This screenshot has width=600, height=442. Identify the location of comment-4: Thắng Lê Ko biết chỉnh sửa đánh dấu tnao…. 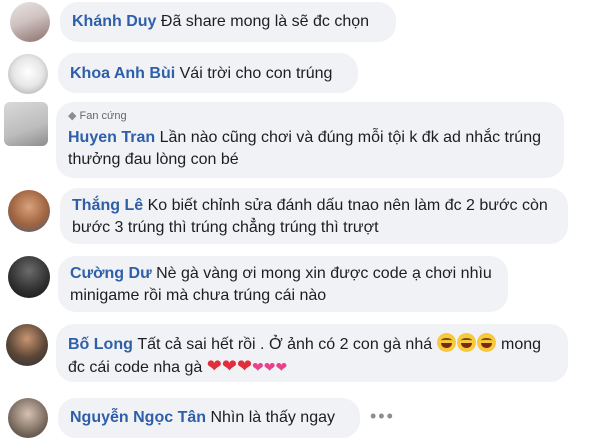
(300, 216).